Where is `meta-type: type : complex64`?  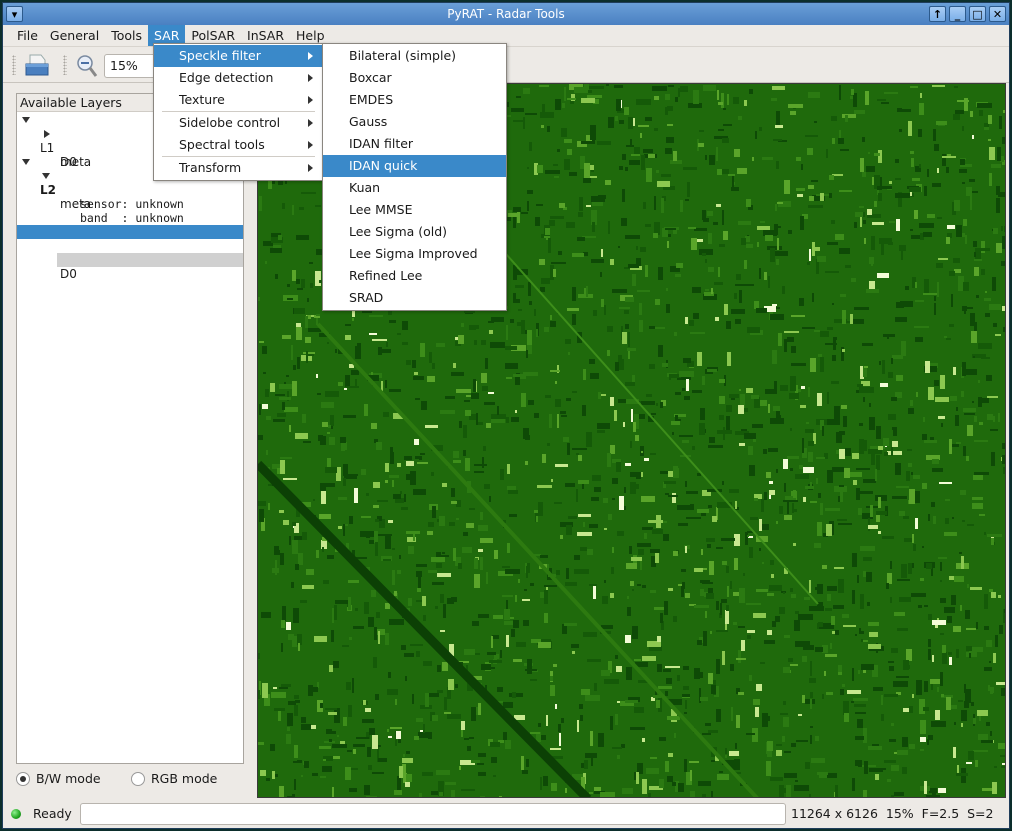 meta-type: type : complex64 is located at coordinates (130, 253).